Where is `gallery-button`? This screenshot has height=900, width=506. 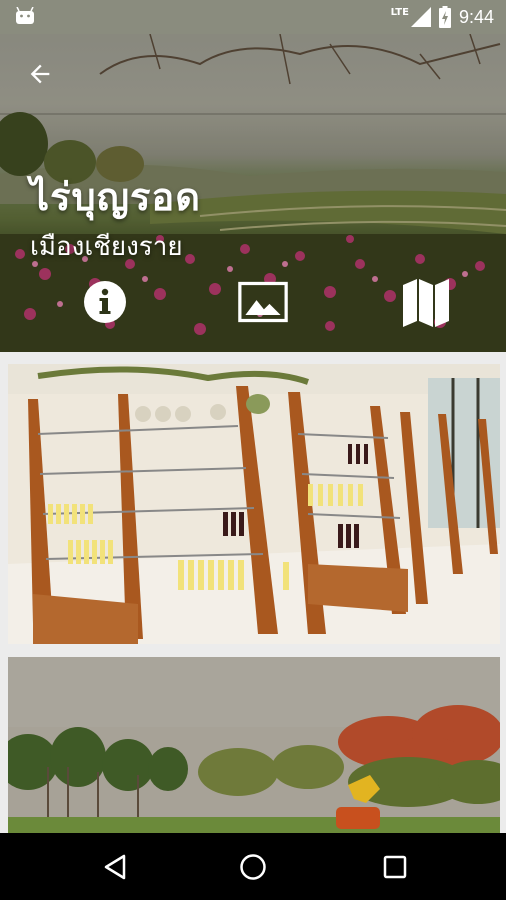 gallery-button is located at coordinates (263, 302).